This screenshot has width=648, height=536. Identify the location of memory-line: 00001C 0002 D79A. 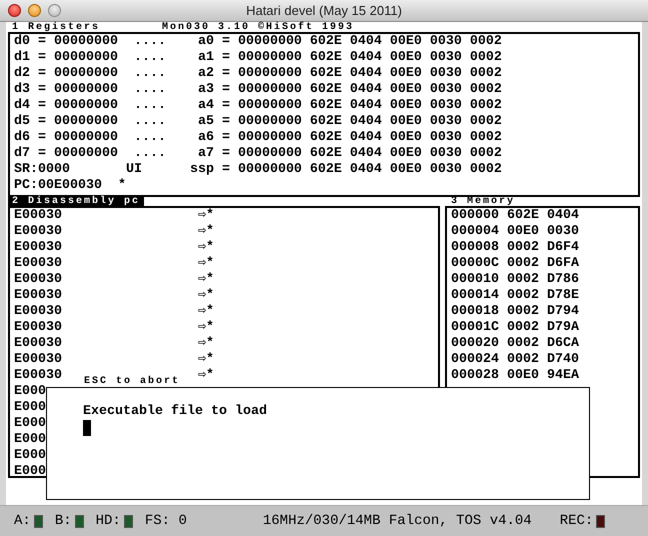
(515, 328).